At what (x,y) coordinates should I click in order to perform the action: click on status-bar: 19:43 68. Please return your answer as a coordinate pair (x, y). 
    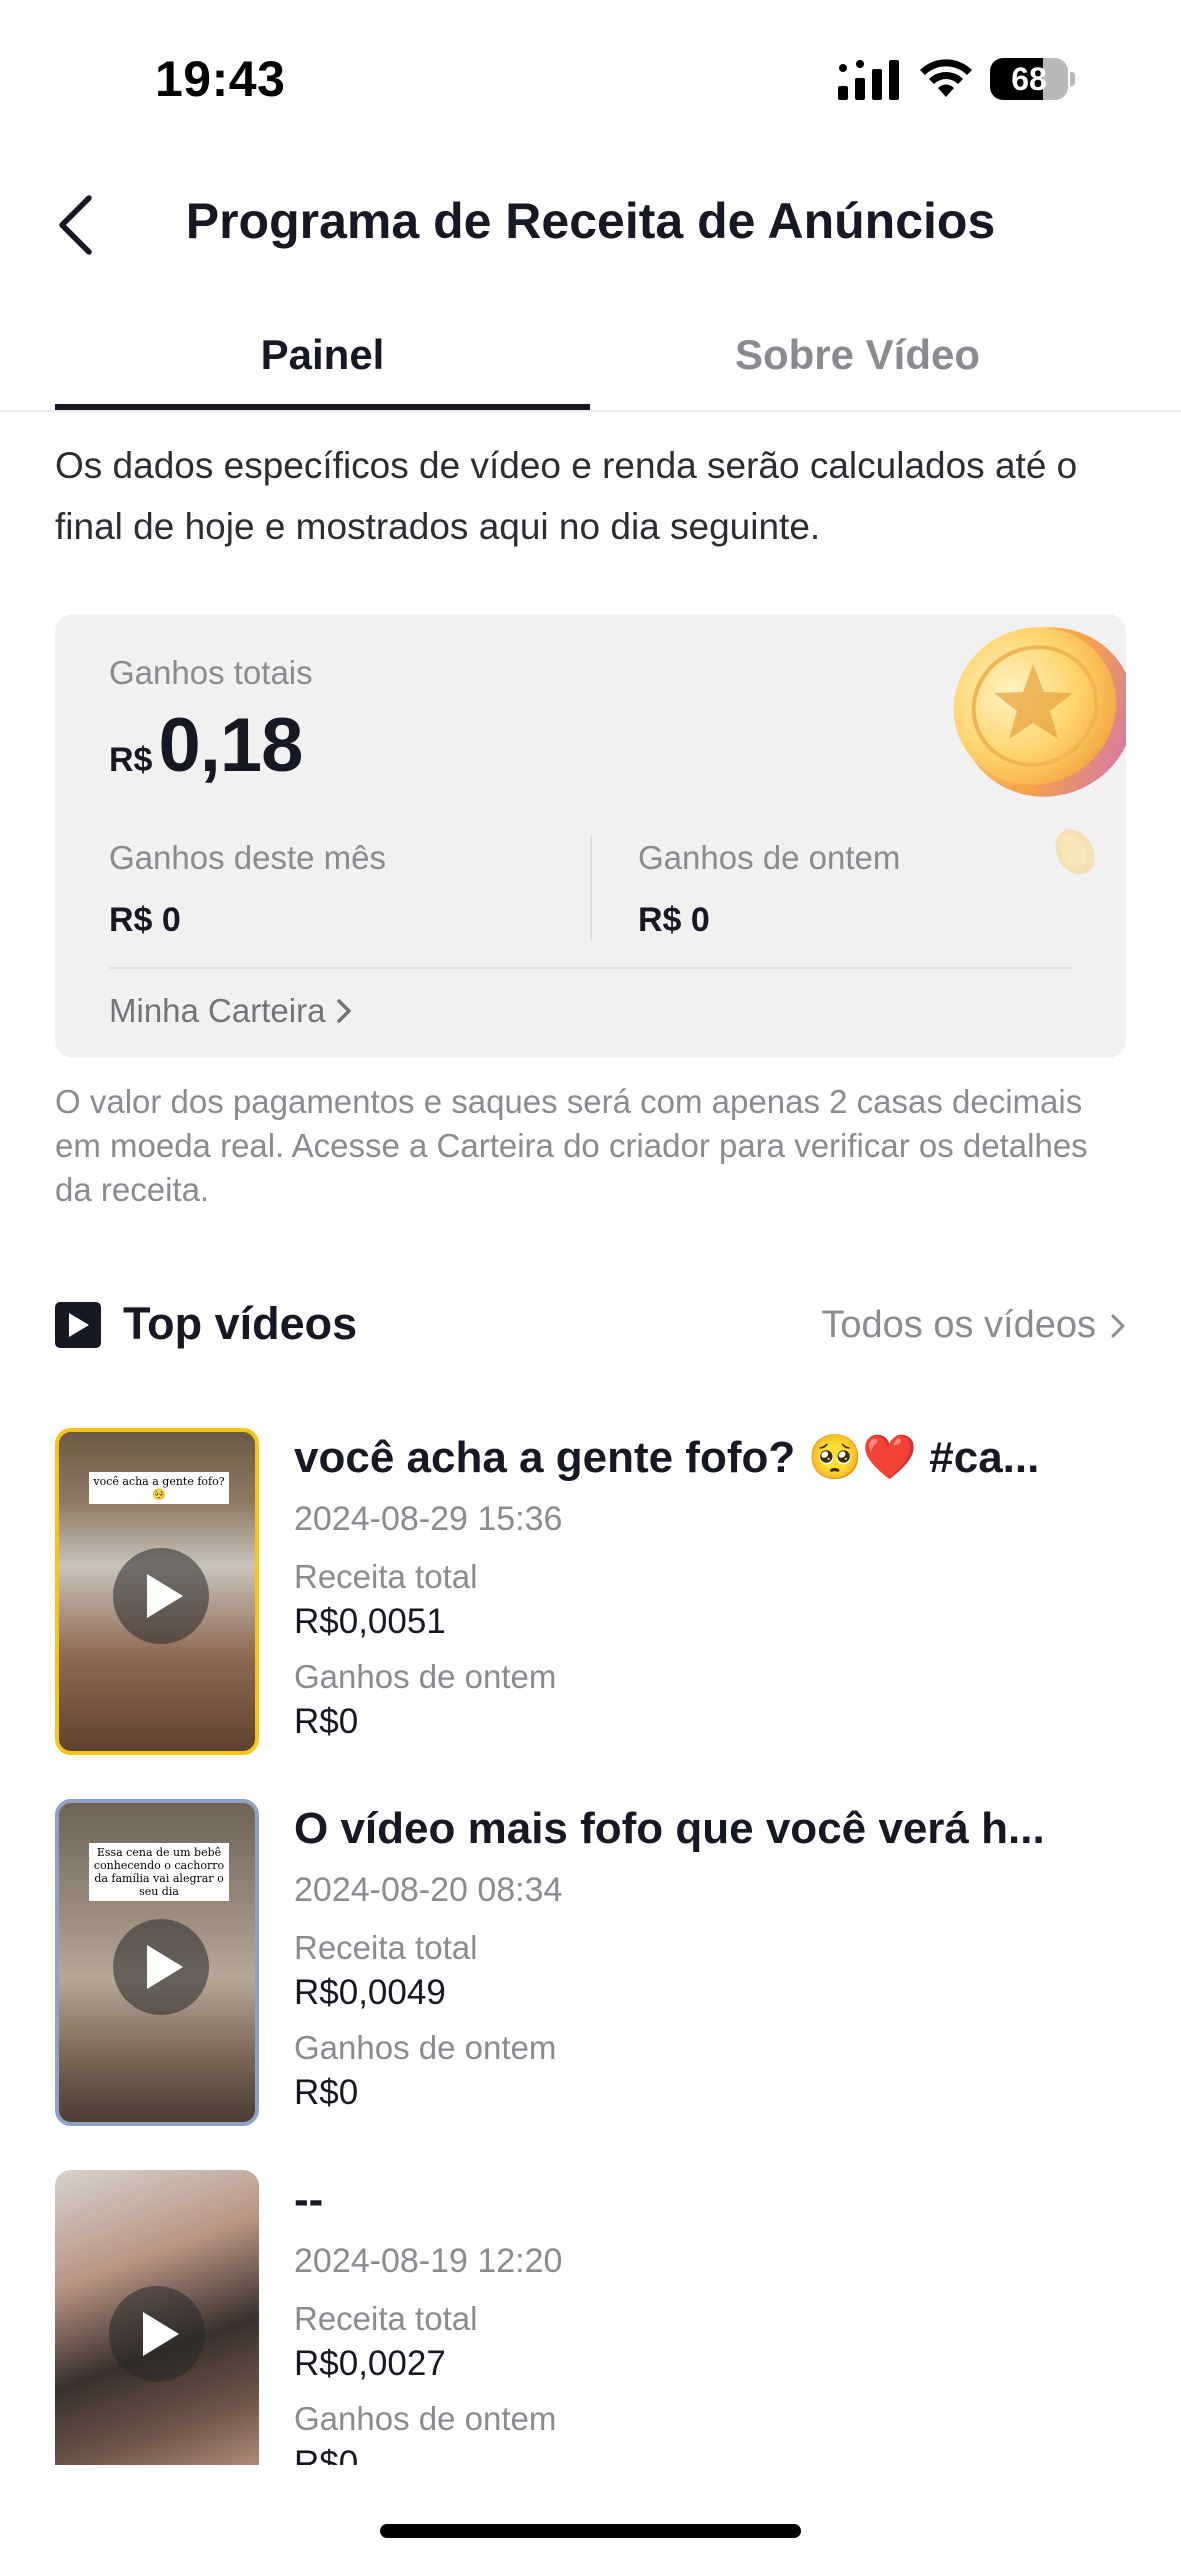
    Looking at the image, I should click on (590, 75).